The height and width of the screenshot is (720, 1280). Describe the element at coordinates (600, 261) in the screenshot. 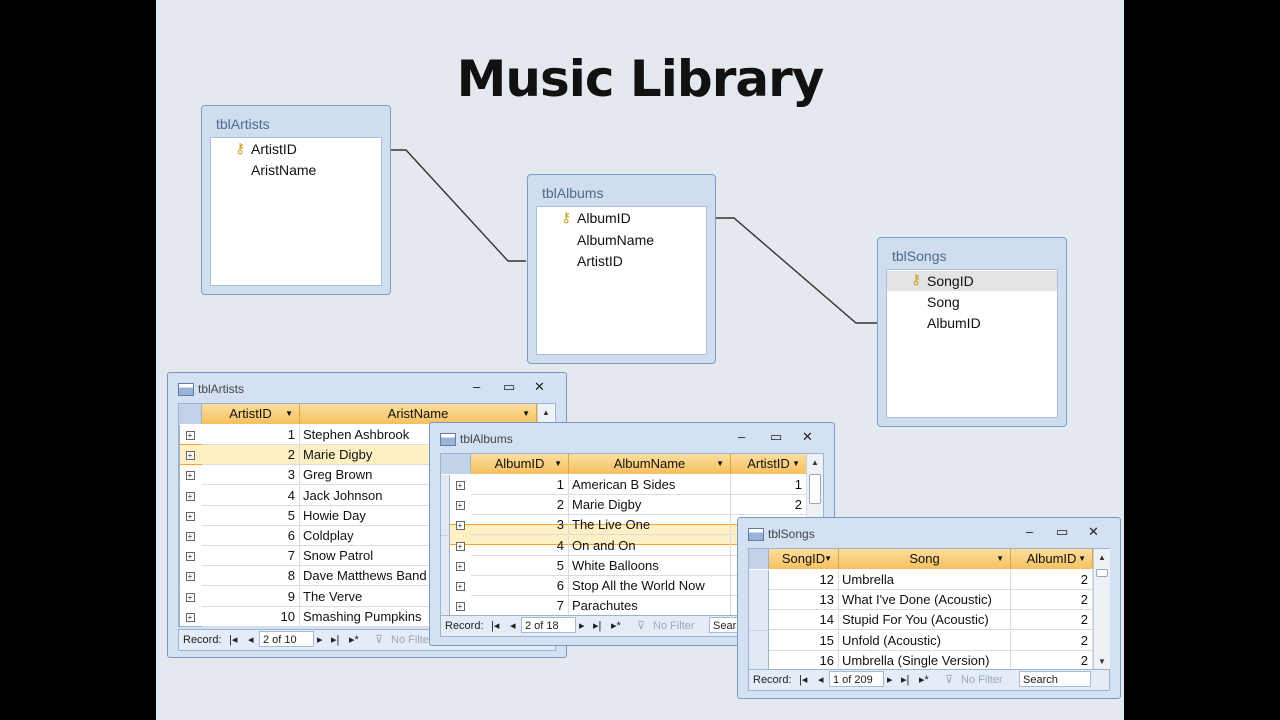

I see `field-artistid: ArtistID` at that location.